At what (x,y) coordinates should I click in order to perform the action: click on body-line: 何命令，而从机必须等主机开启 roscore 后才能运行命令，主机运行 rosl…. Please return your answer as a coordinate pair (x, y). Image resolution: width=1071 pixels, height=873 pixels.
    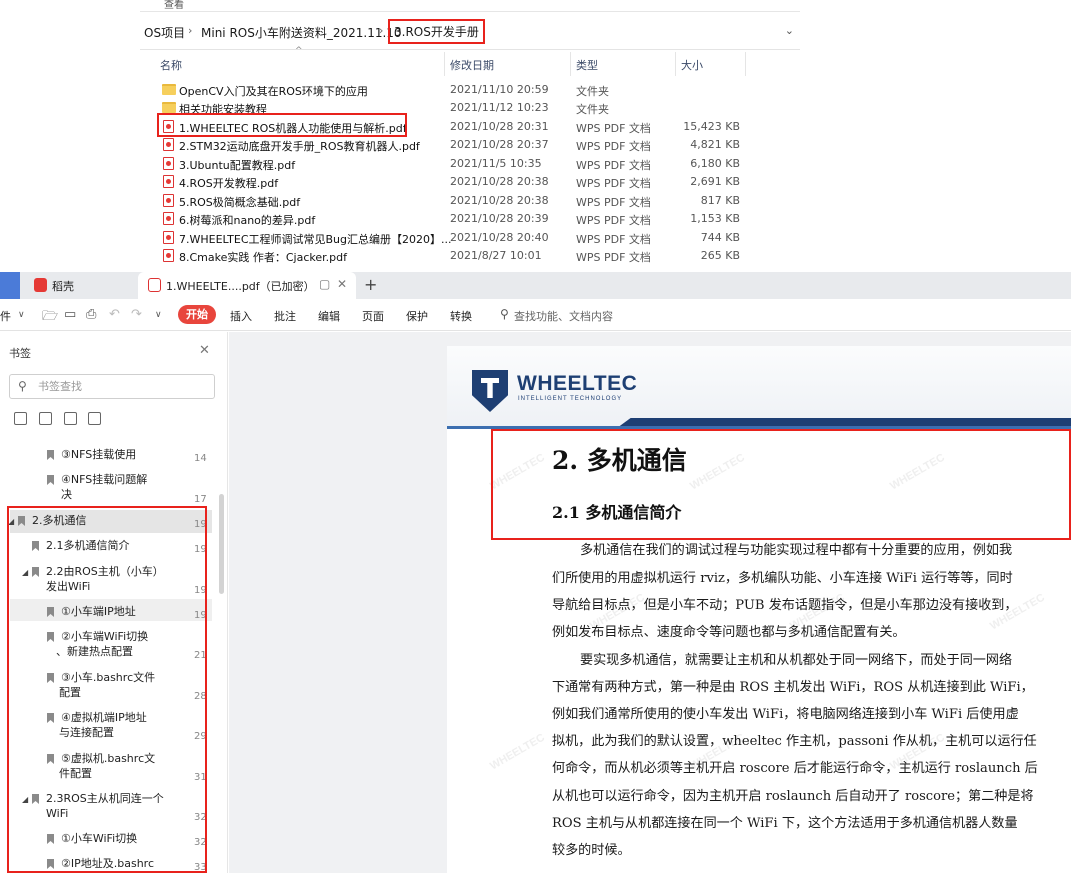
    Looking at the image, I should click on (795, 768).